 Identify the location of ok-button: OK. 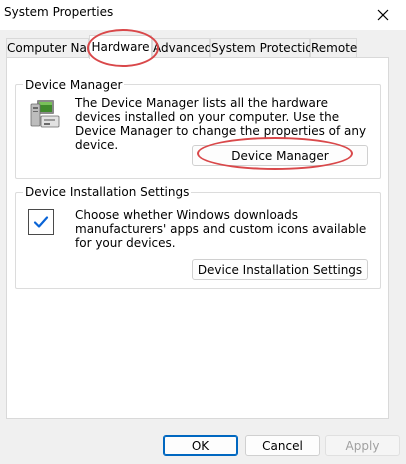
(200, 445).